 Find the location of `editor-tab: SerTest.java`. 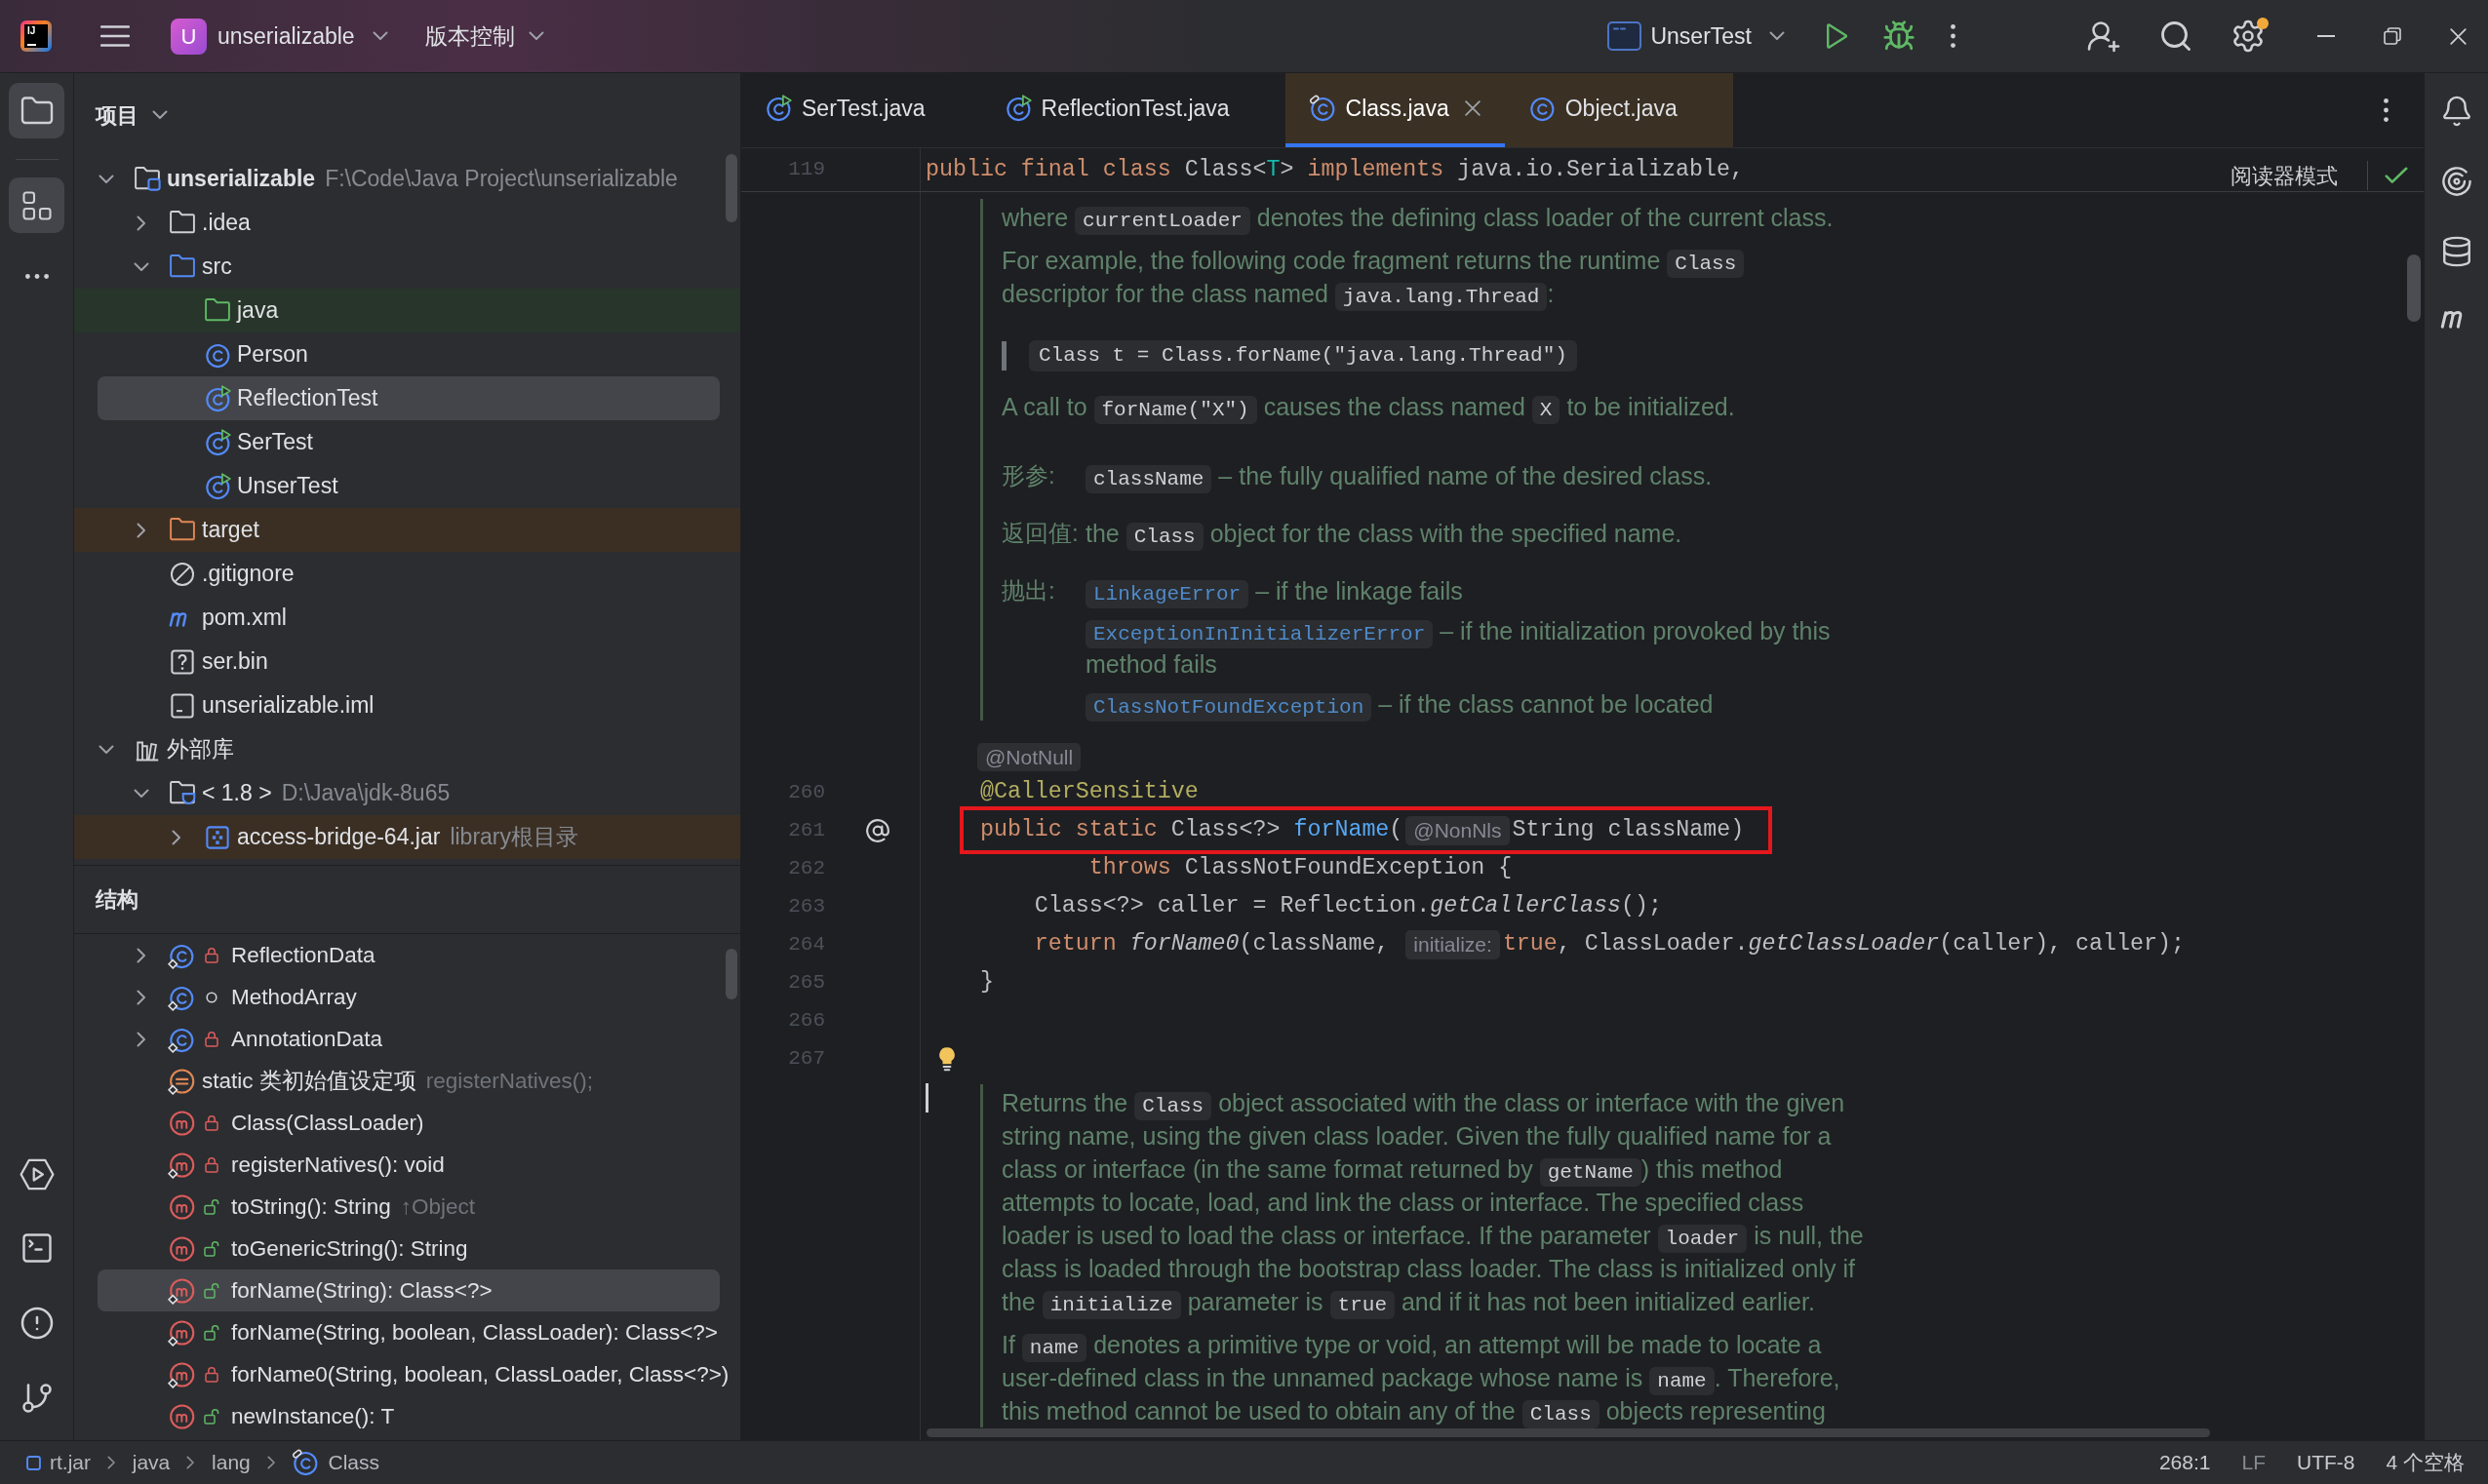

editor-tab: SerTest.java is located at coordinates (861, 110).